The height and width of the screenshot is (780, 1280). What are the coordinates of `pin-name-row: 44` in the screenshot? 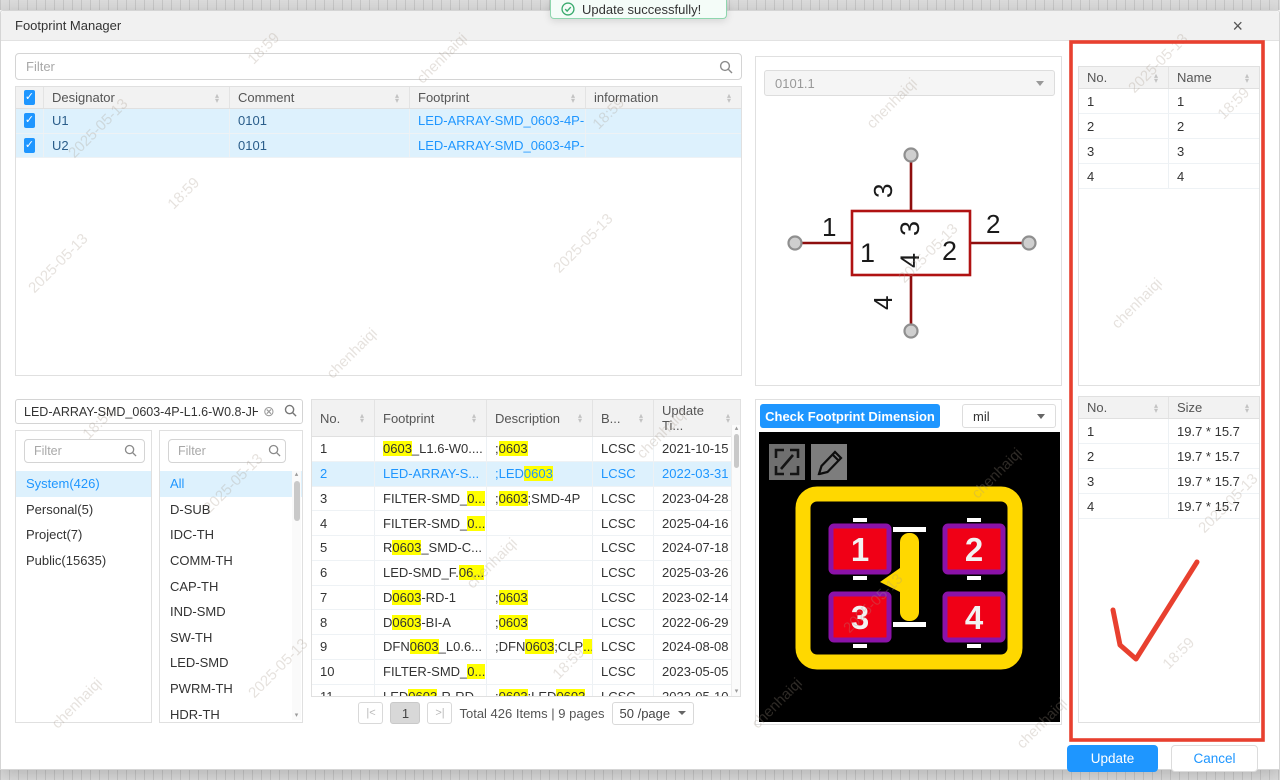 It's located at (1169, 176).